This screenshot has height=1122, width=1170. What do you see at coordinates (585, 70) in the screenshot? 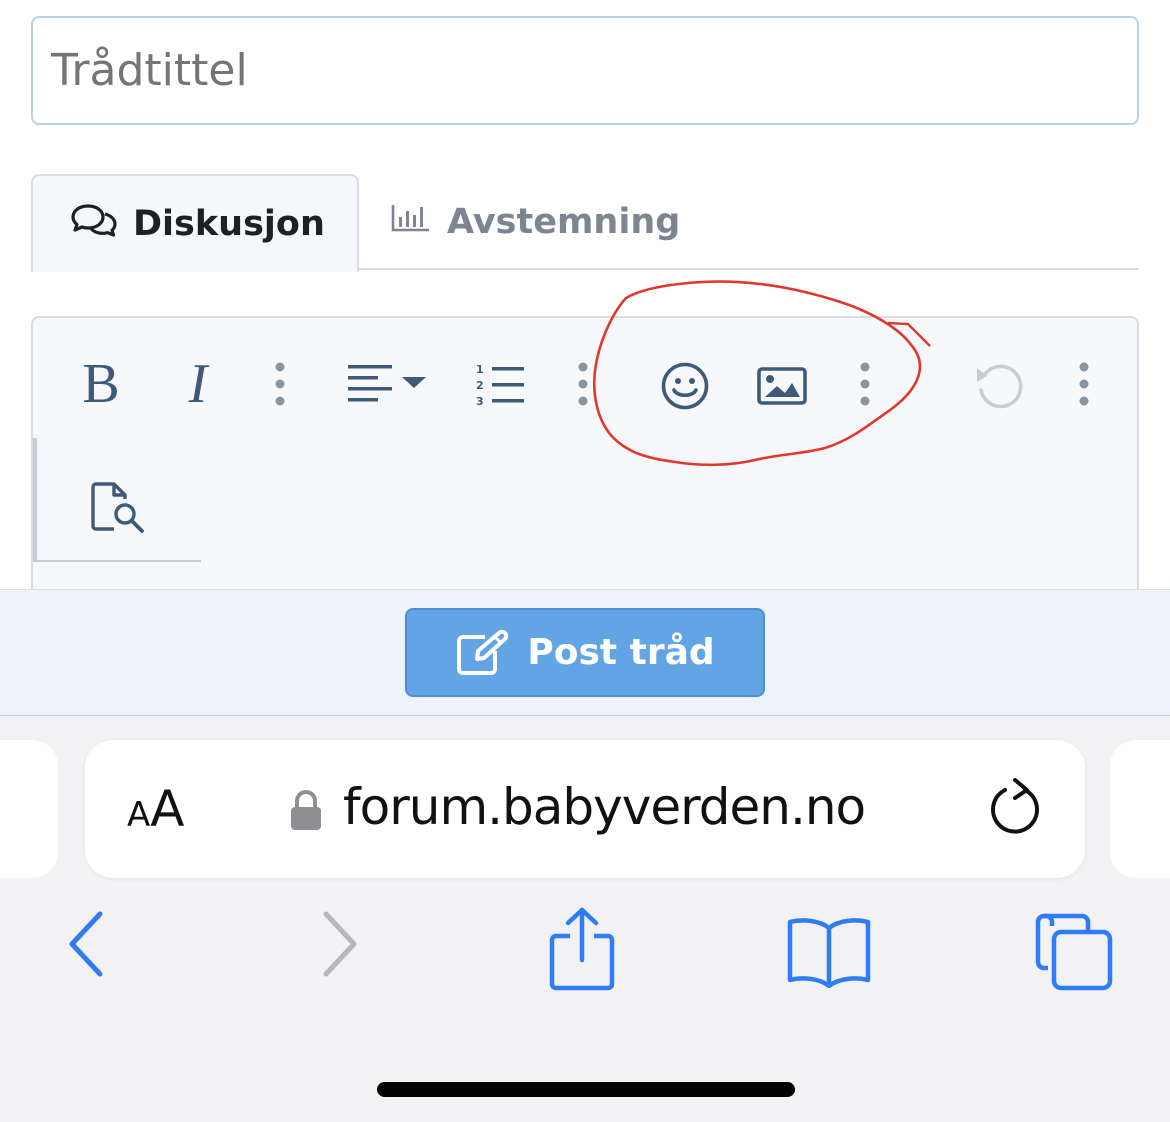
I see `thread-title-input` at bounding box center [585, 70].